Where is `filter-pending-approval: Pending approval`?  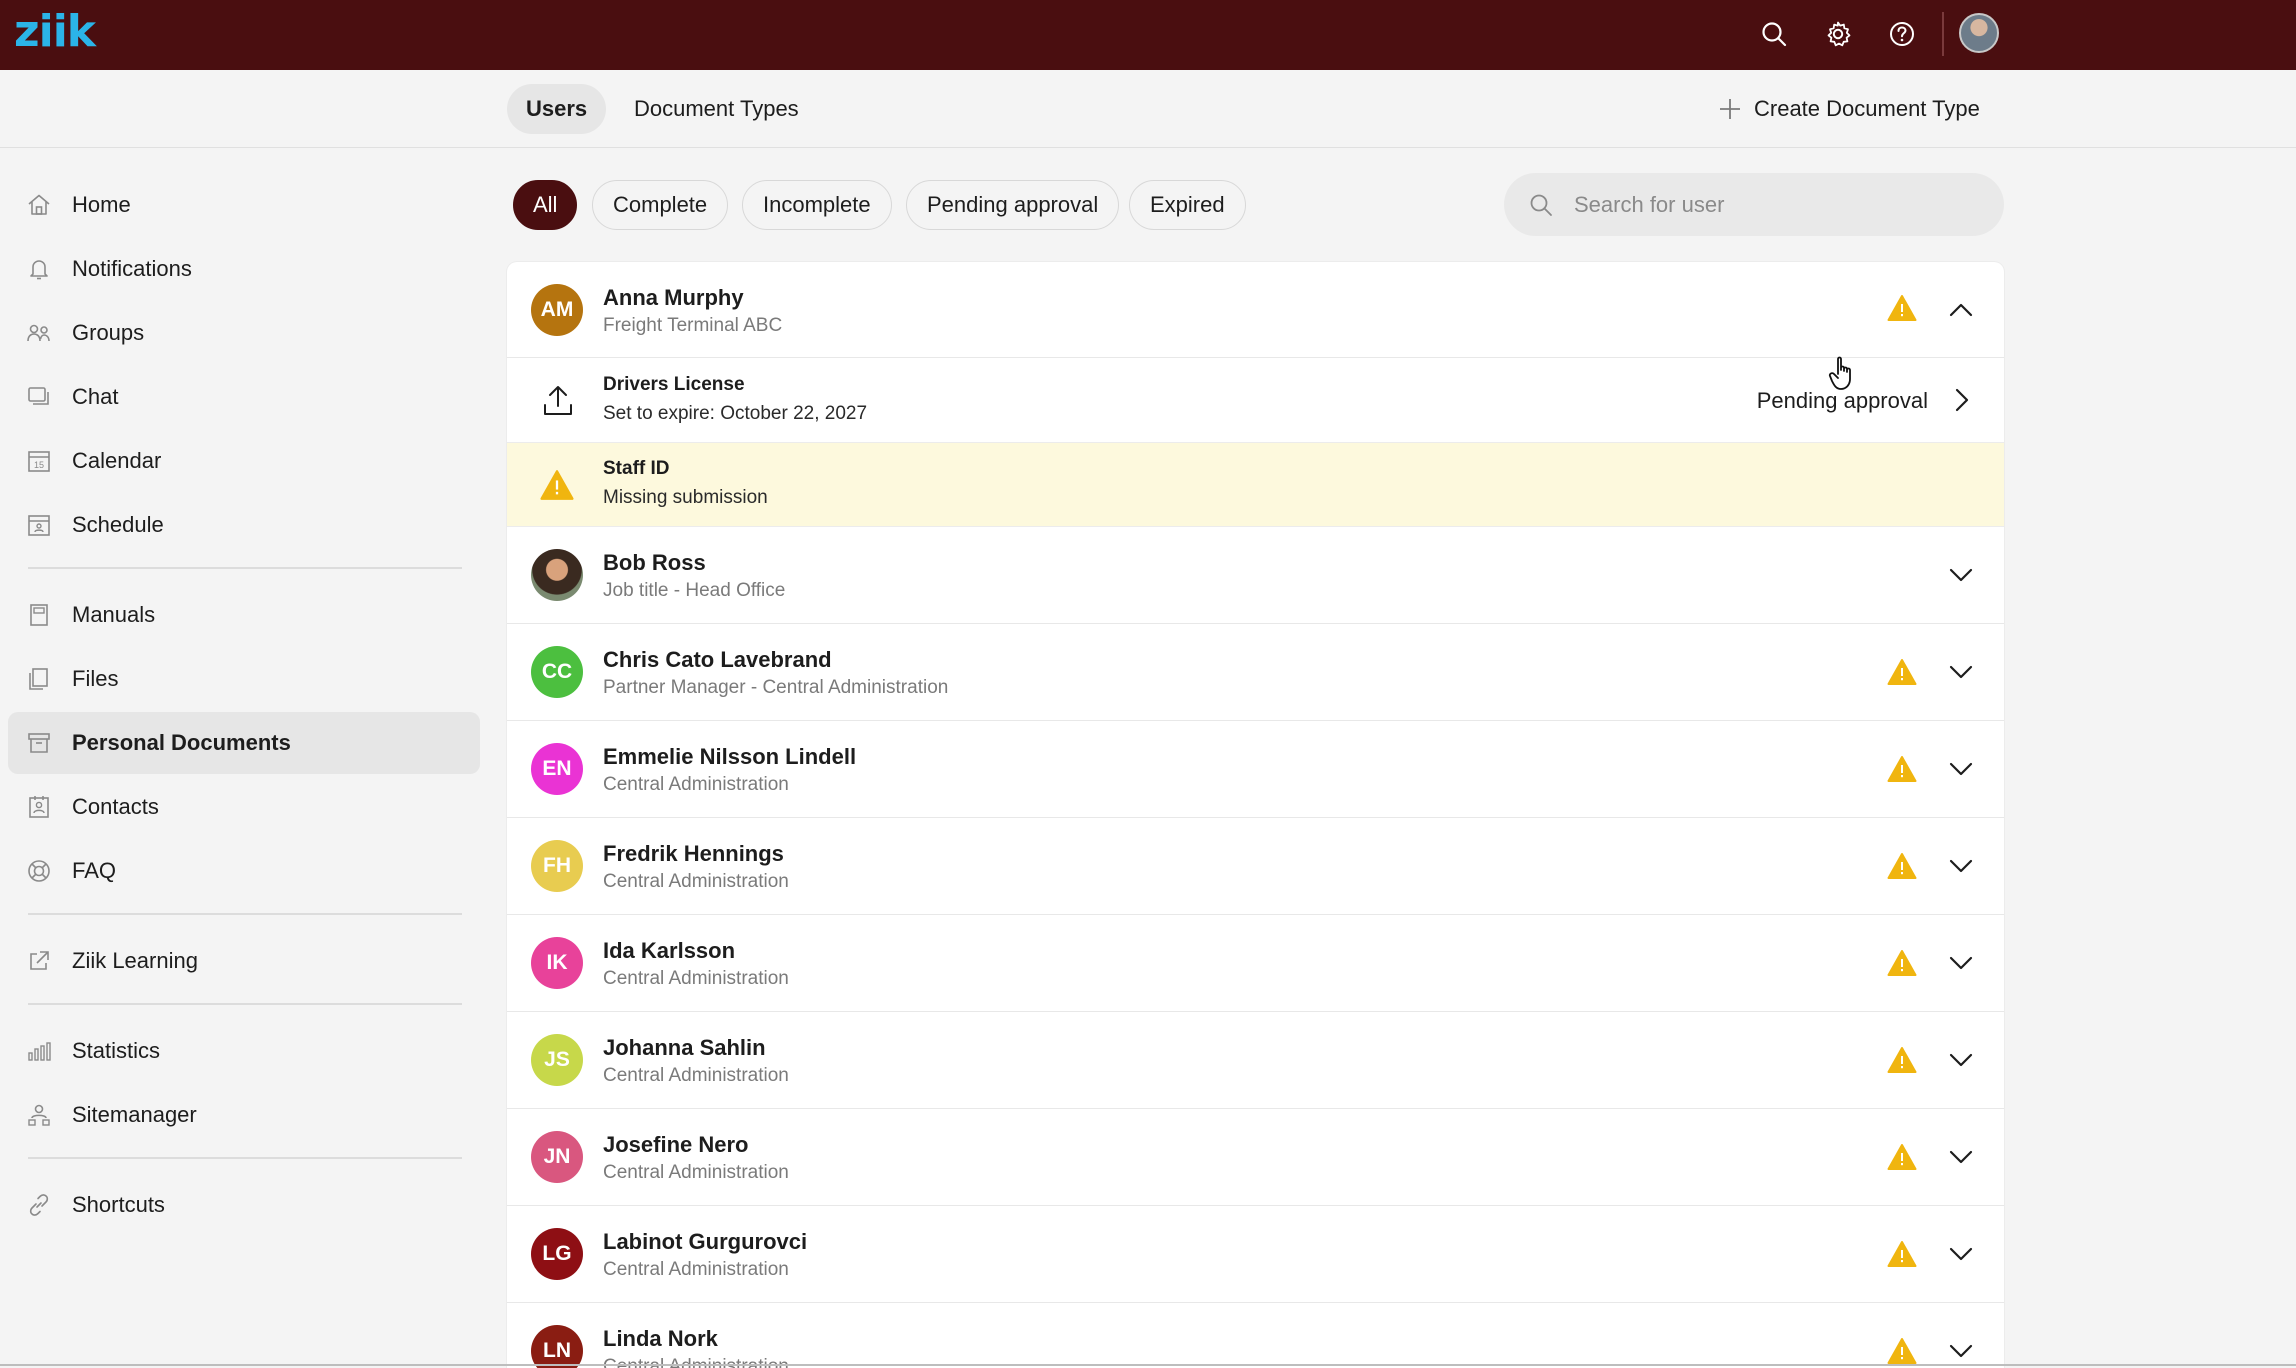 filter-pending-approval: Pending approval is located at coordinates (1013, 205).